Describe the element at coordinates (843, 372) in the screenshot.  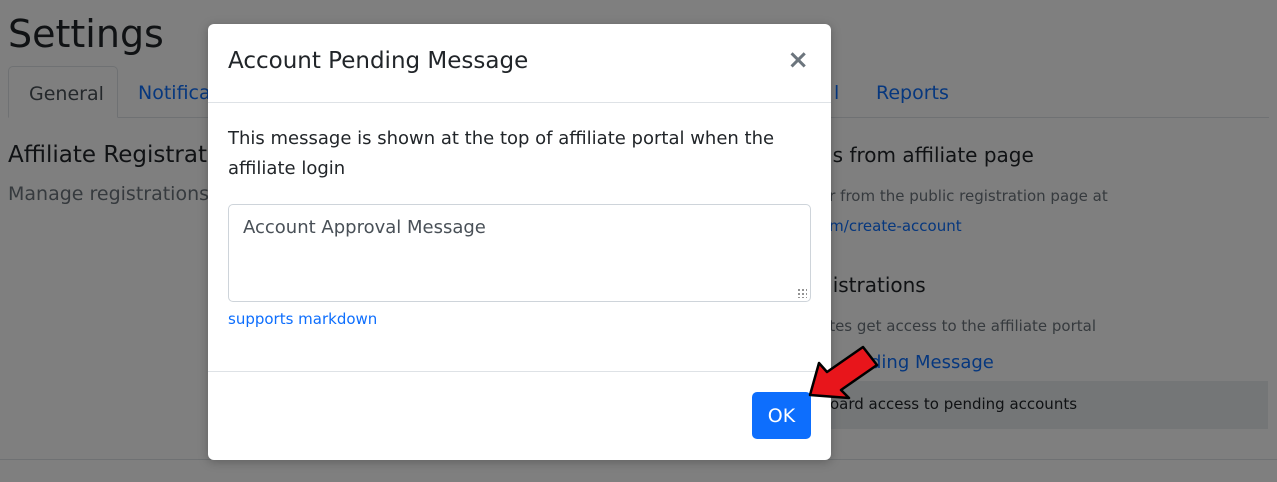
I see `red-arrow-icon` at that location.